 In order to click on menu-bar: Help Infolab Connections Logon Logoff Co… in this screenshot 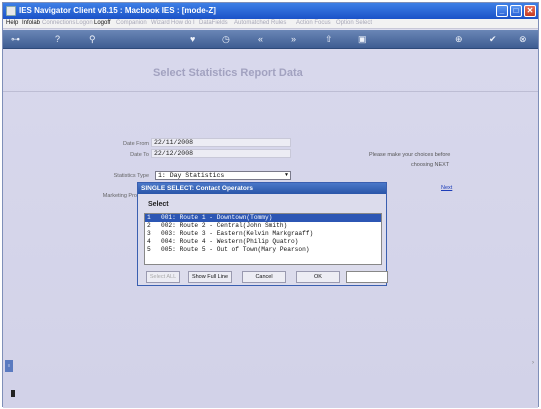, I will do `click(270, 24)`.